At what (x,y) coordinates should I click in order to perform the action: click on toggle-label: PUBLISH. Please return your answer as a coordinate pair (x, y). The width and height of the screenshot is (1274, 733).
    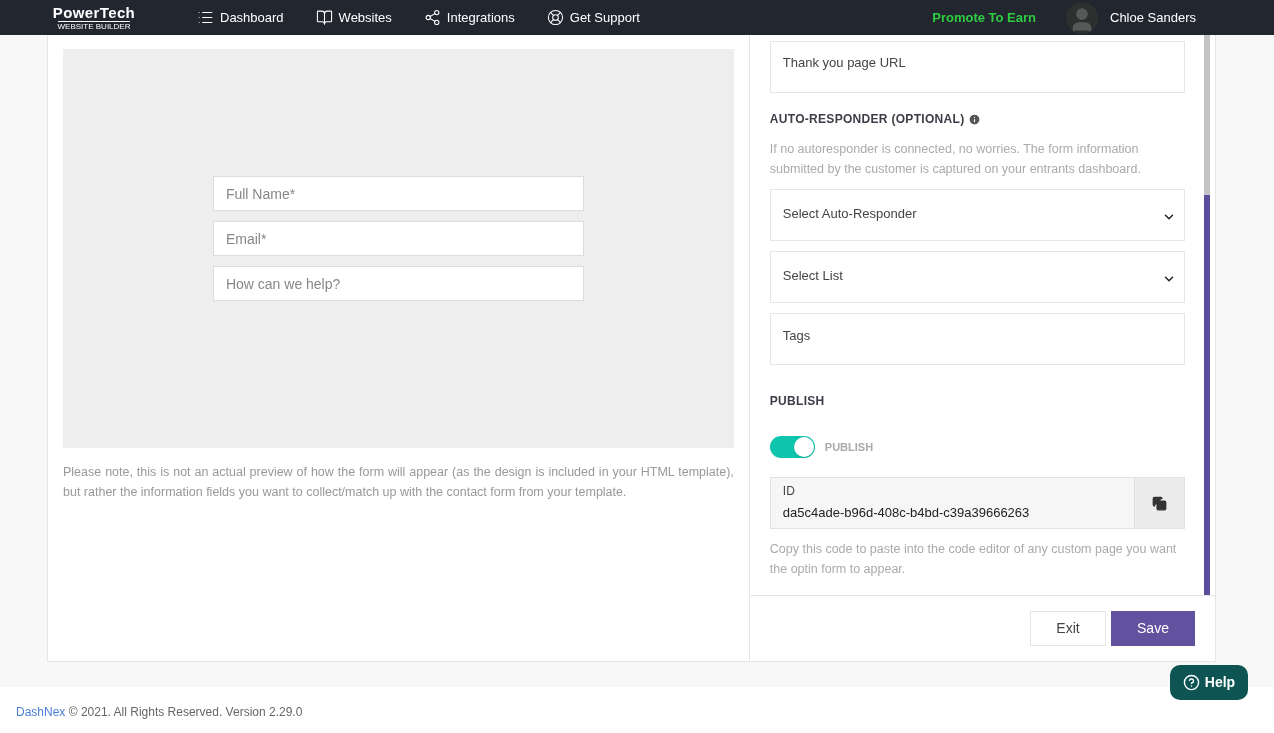
    Looking at the image, I should click on (849, 447).